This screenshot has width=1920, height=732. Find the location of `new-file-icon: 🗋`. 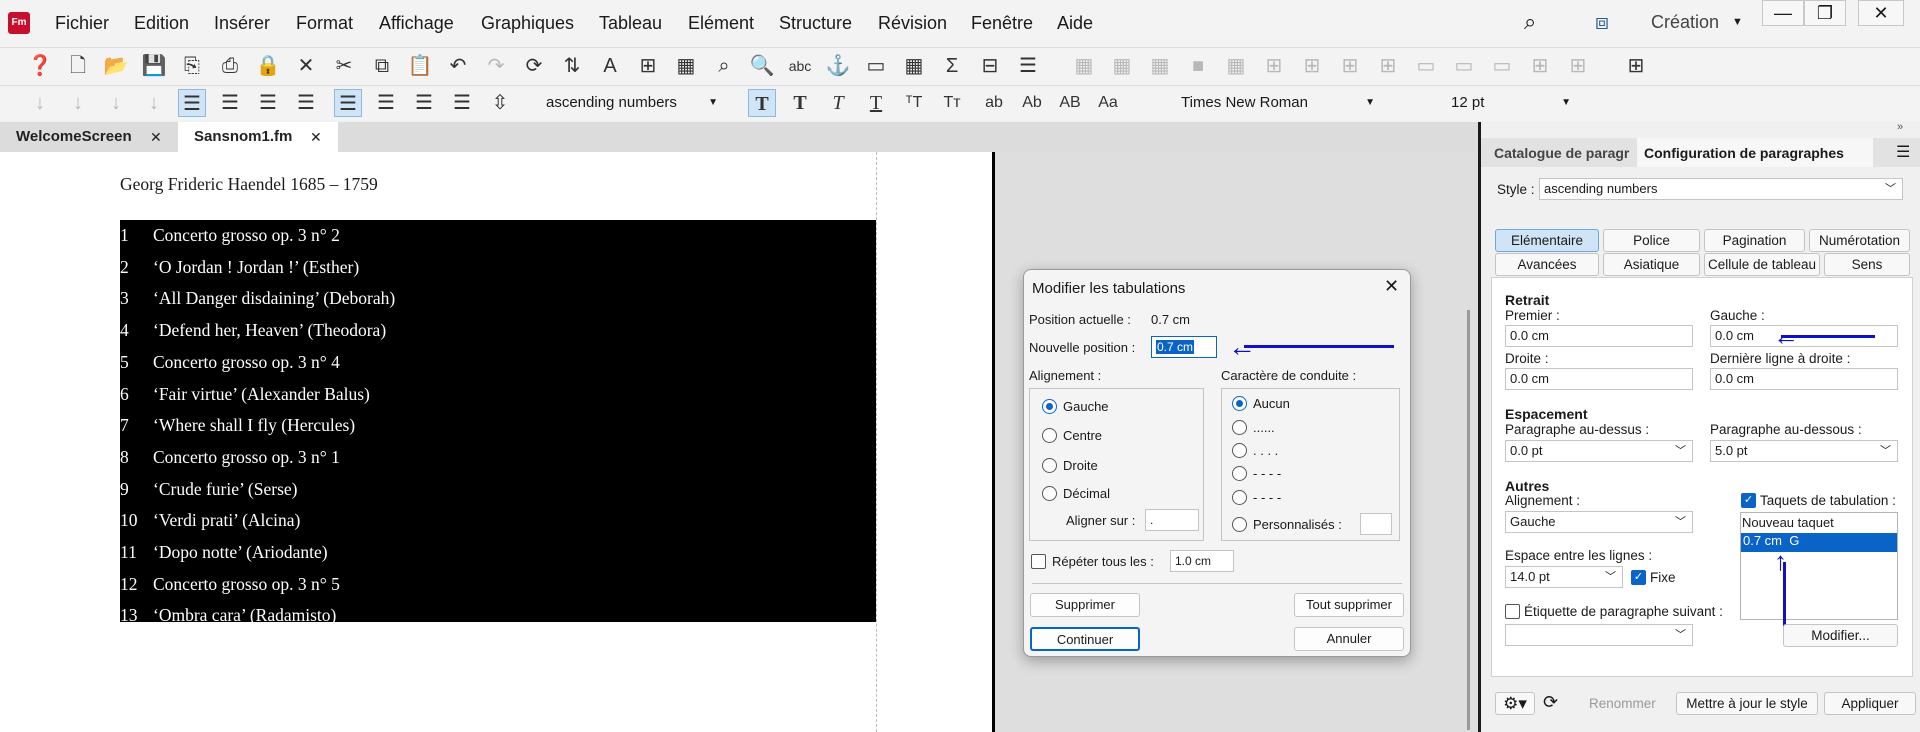

new-file-icon: 🗋 is located at coordinates (78, 66).